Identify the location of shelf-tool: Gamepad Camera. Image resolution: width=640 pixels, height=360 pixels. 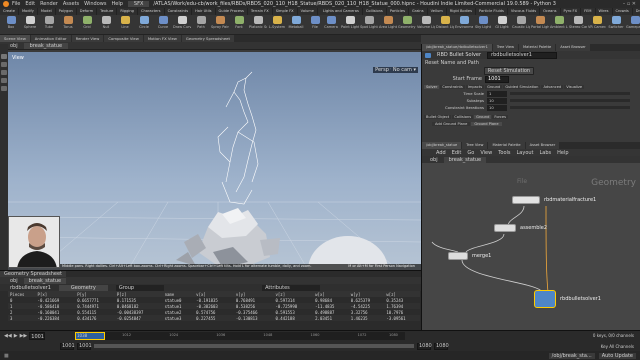
(633, 25).